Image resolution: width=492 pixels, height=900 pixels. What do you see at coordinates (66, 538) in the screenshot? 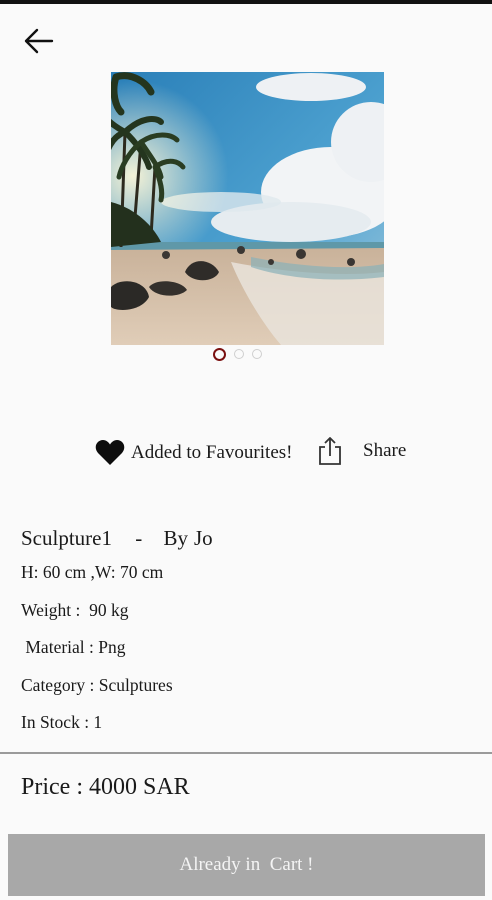
I see `product-name: Sculpture1` at bounding box center [66, 538].